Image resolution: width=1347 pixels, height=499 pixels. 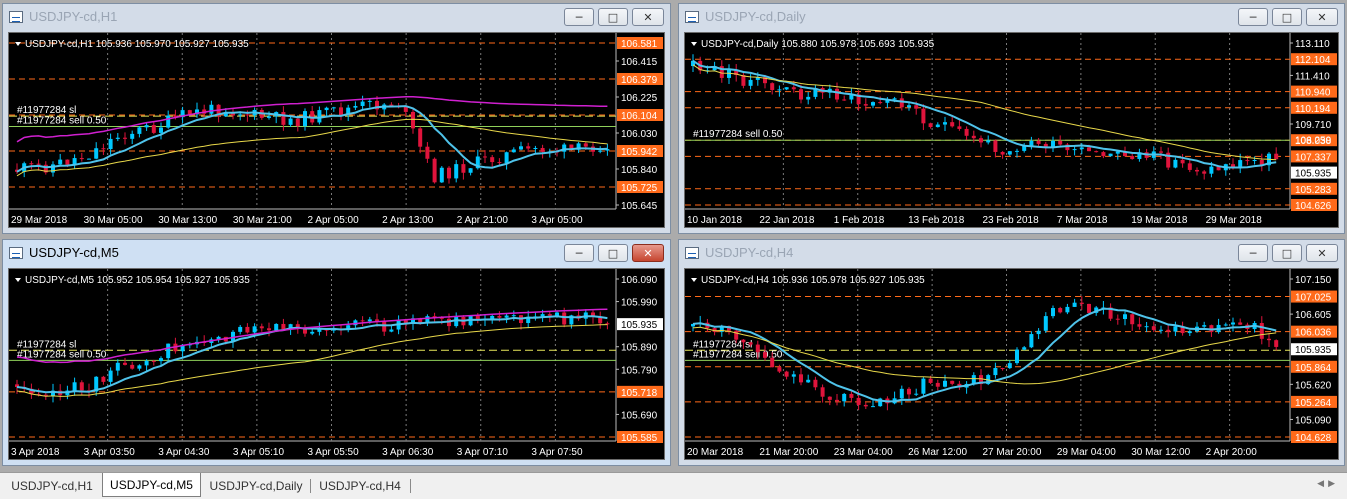 I want to click on price-tick-label: 105.790, so click(x=639, y=370).